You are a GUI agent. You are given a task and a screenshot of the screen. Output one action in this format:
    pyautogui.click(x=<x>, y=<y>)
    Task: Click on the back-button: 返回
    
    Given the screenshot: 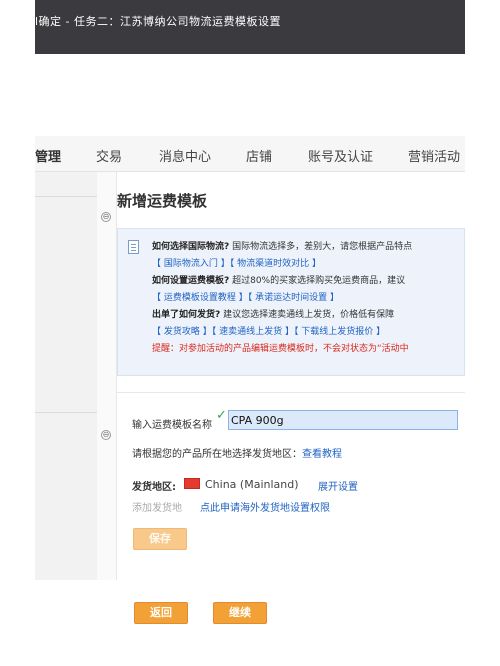 What is the action you would take?
    pyautogui.click(x=161, y=613)
    